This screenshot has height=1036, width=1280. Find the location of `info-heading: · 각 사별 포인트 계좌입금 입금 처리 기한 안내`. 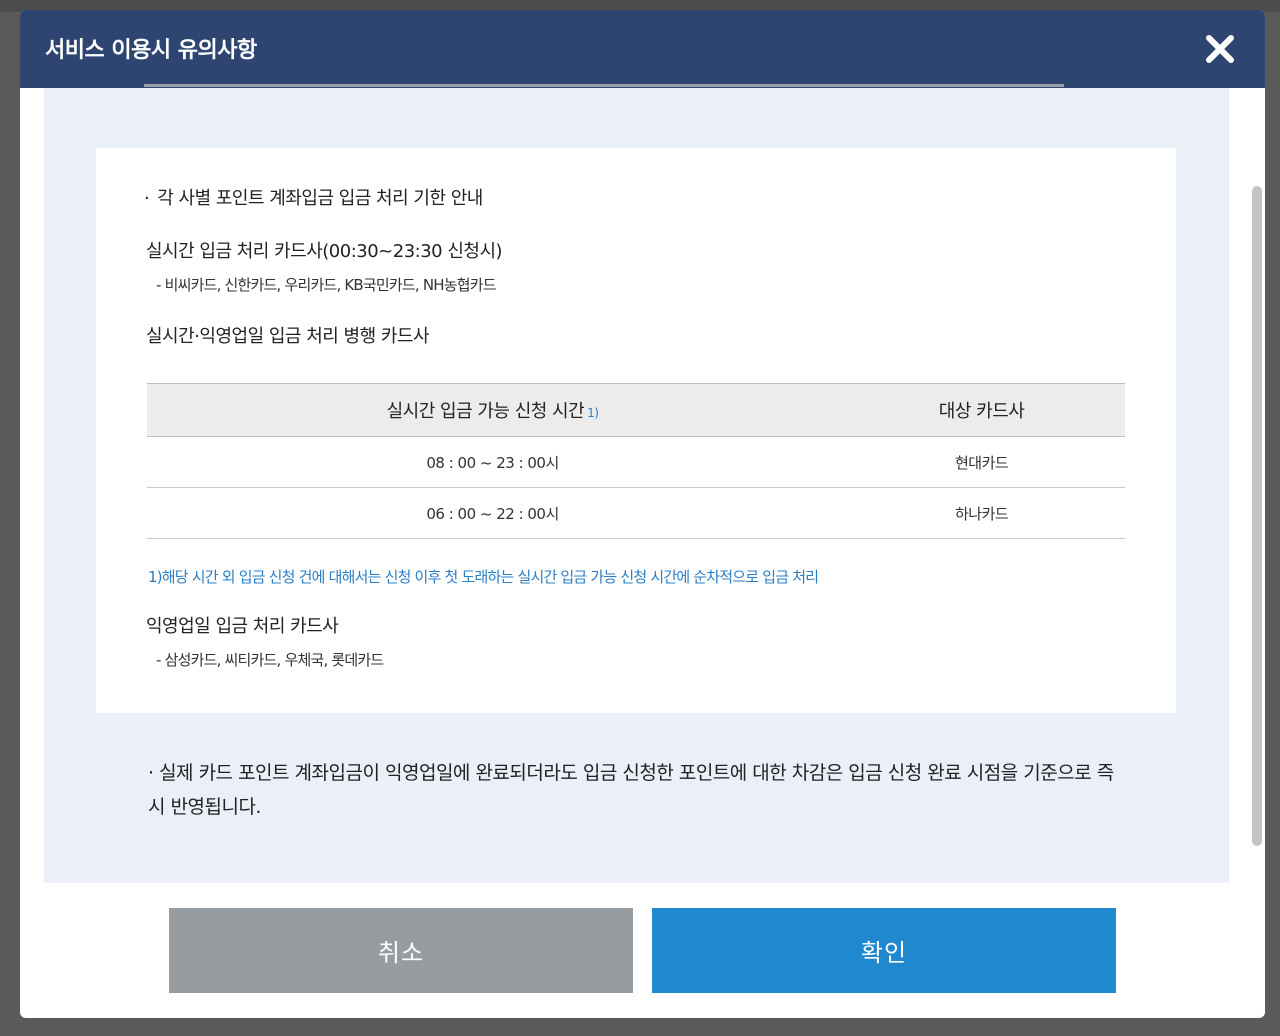

info-heading: · 각 사별 포인트 계좌입금 입금 처리 기한 안내 is located at coordinates (313, 197).